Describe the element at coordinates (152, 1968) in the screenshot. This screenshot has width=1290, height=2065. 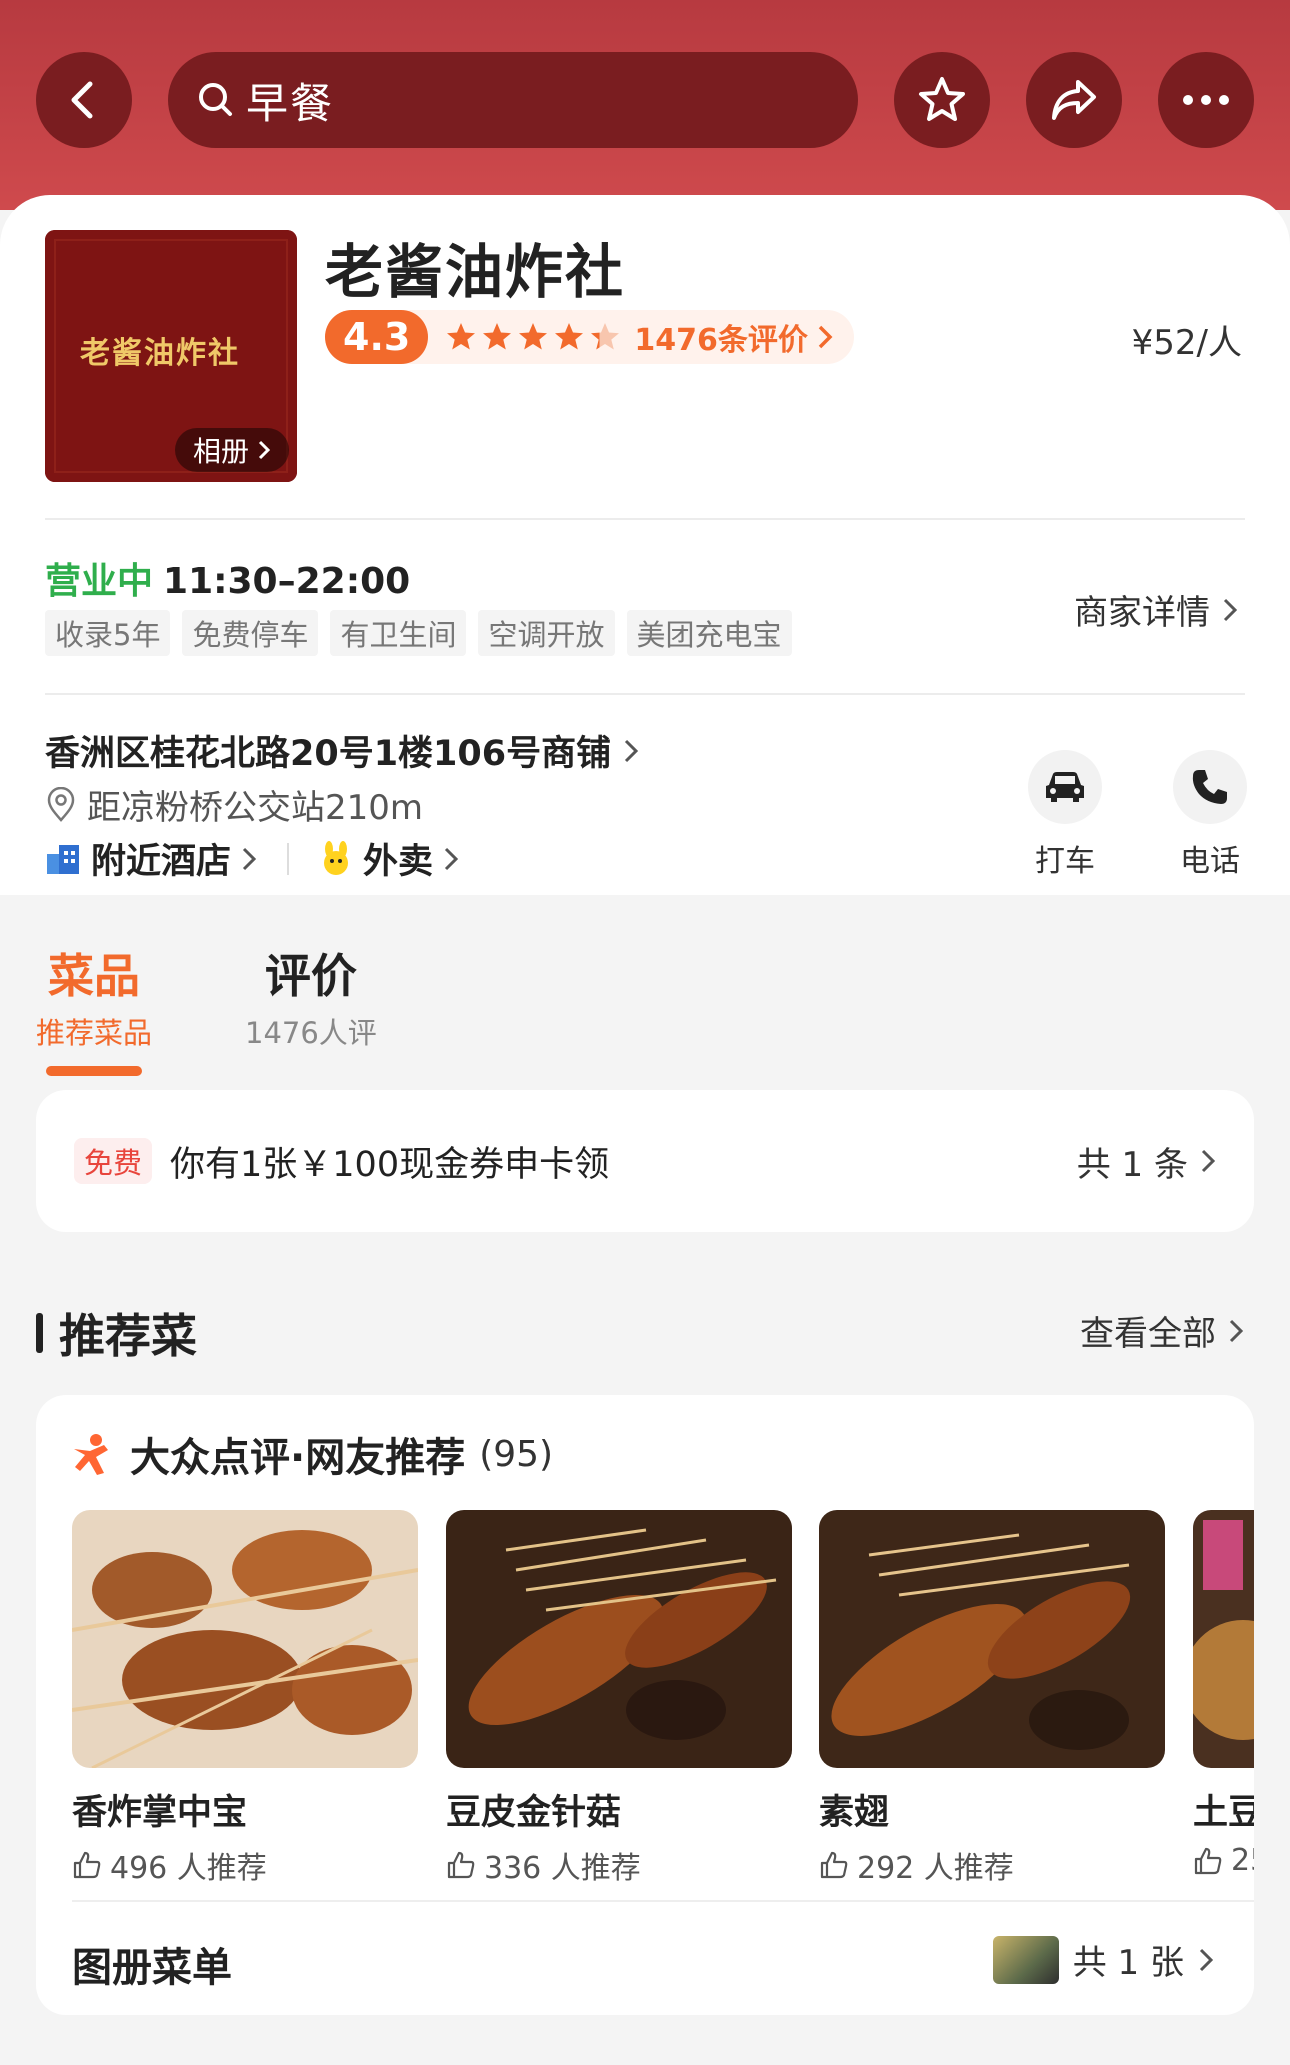
I see `photo-menu-label: 图册菜单` at that location.